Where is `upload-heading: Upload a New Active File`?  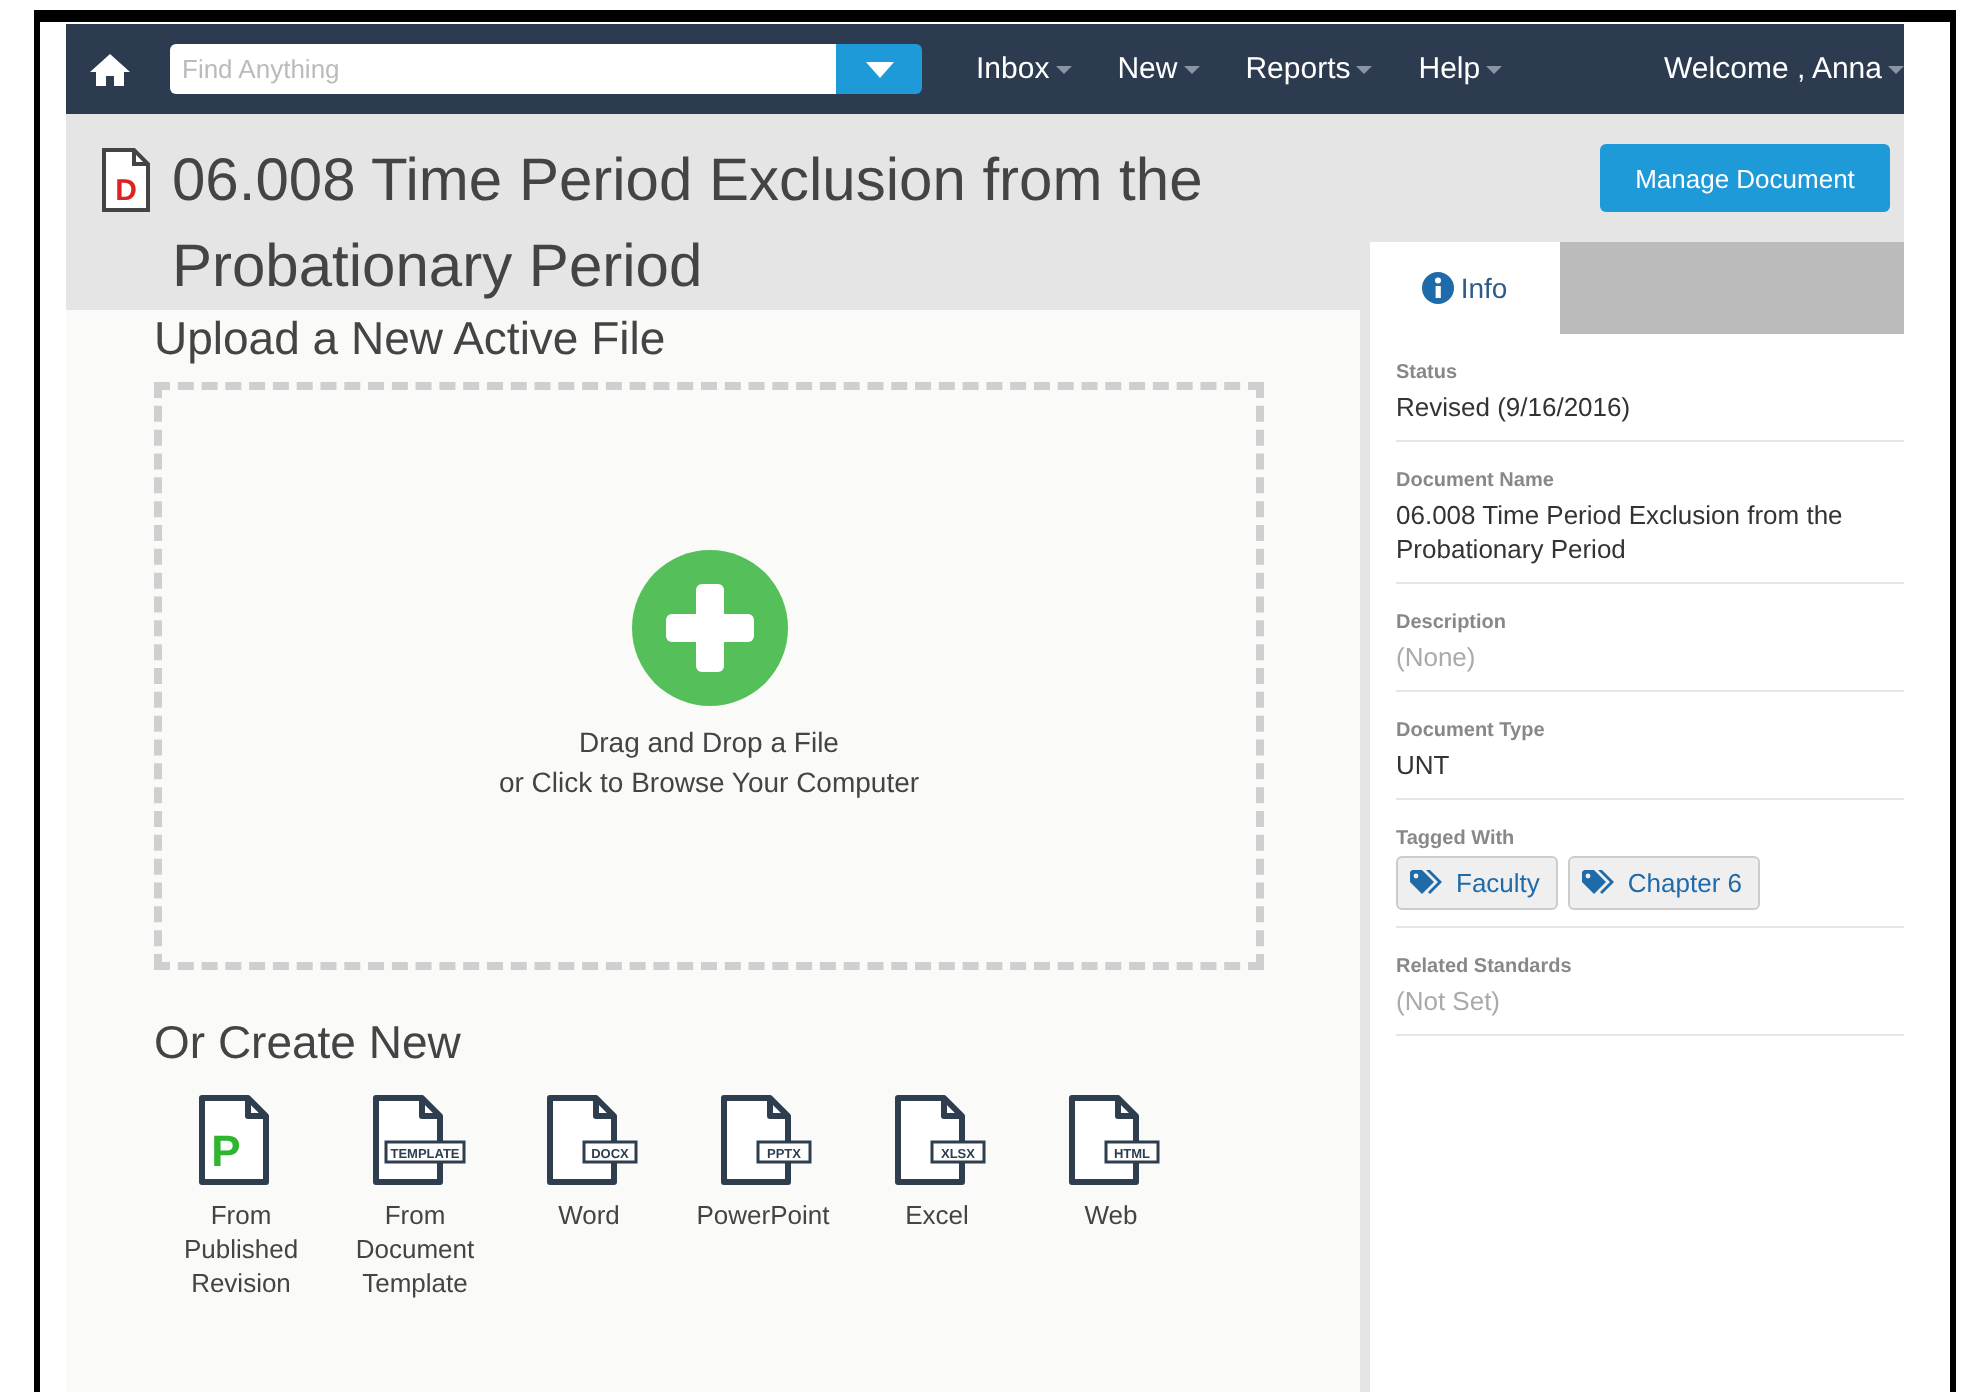 upload-heading: Upload a New Active File is located at coordinates (411, 338).